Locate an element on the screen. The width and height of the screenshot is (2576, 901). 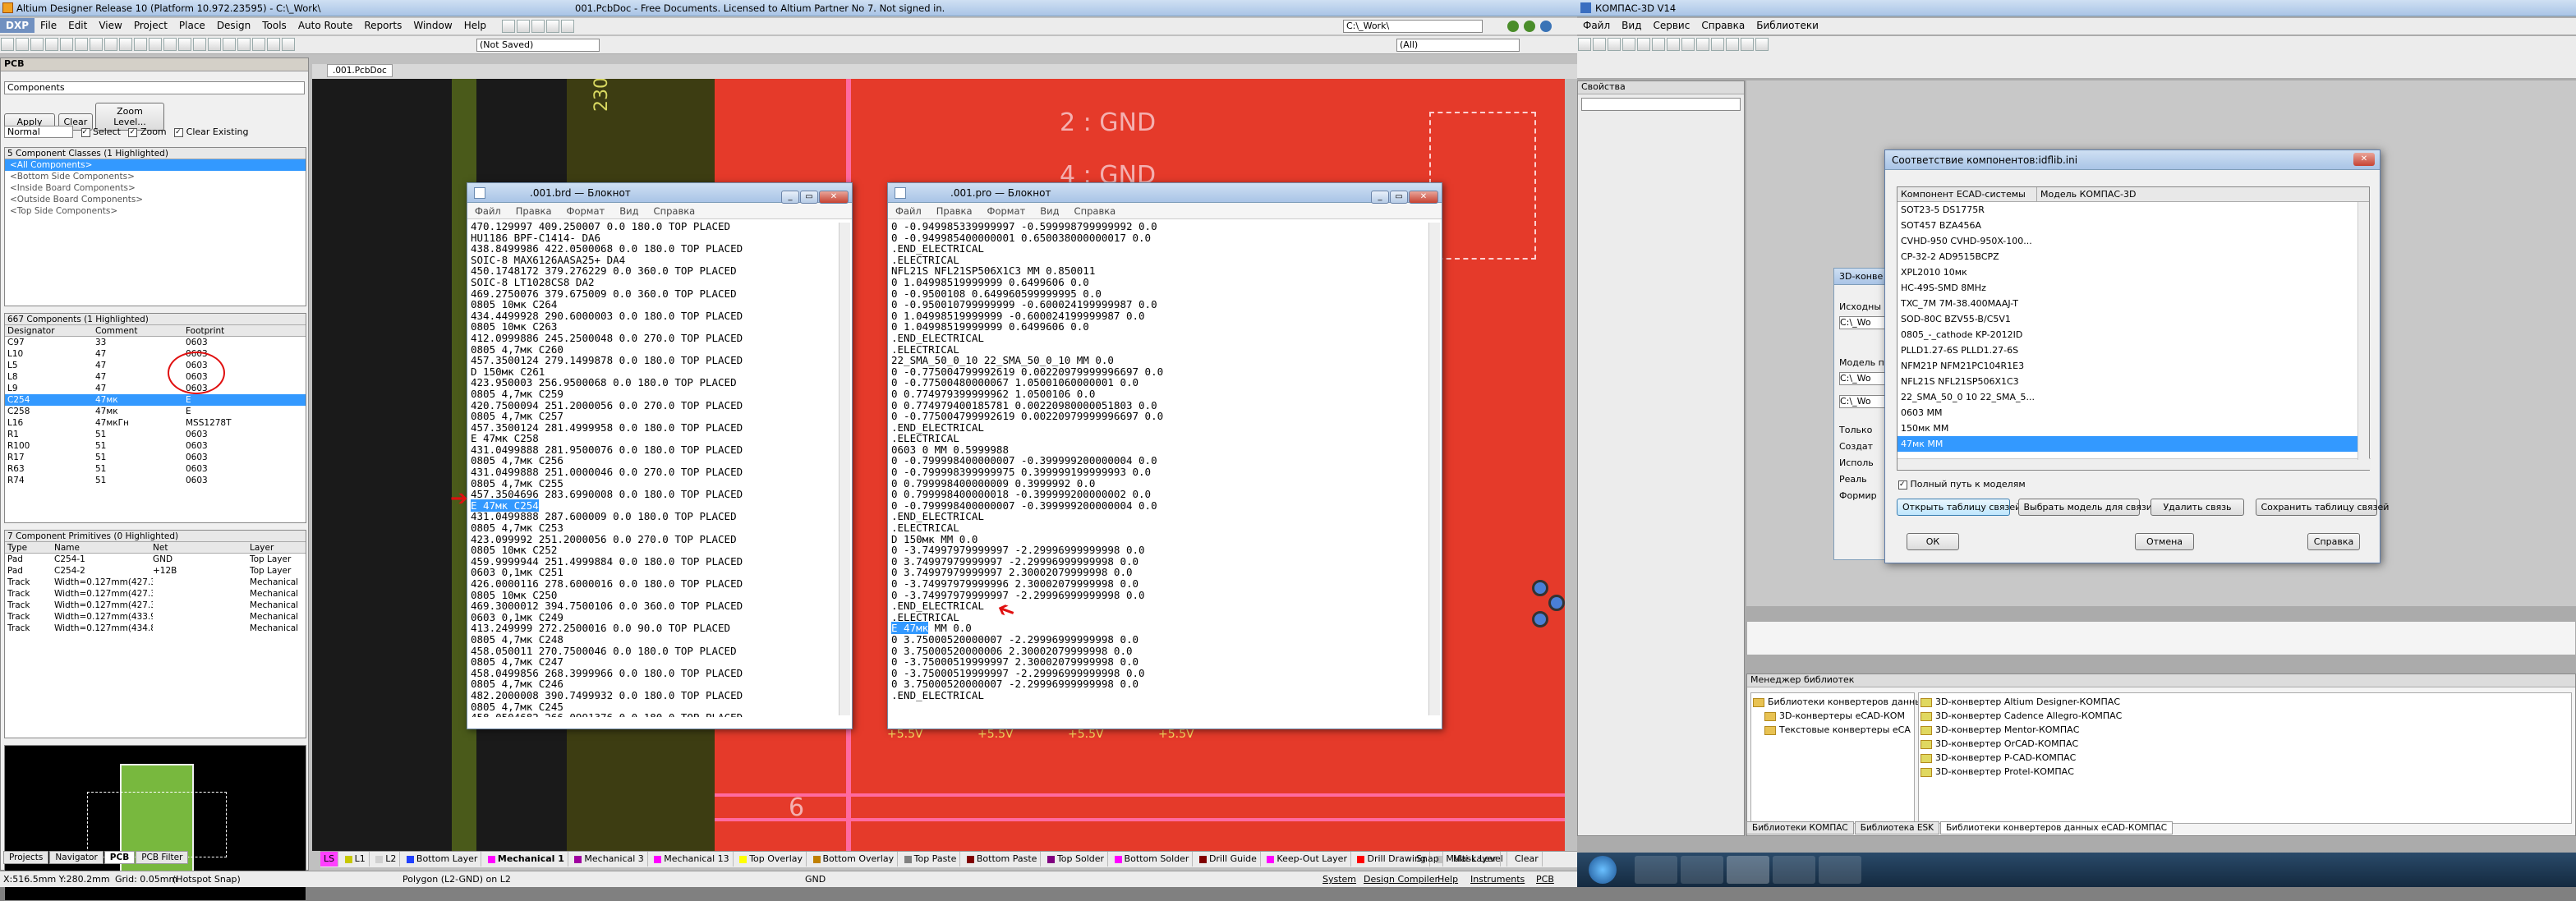
col-comment: Comment is located at coordinates (140, 330).